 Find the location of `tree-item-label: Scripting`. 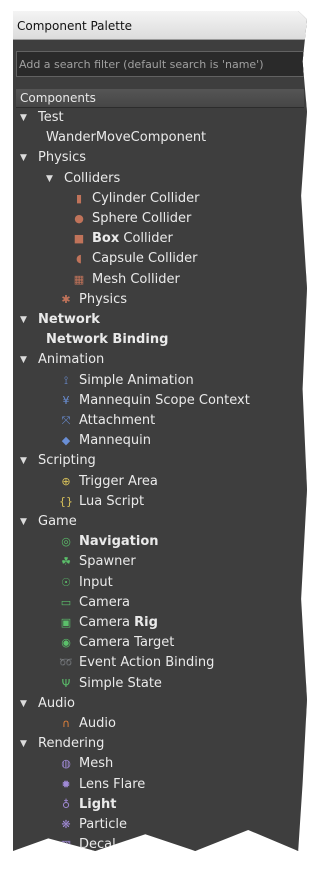

tree-item-label: Scripting is located at coordinates (67, 461).